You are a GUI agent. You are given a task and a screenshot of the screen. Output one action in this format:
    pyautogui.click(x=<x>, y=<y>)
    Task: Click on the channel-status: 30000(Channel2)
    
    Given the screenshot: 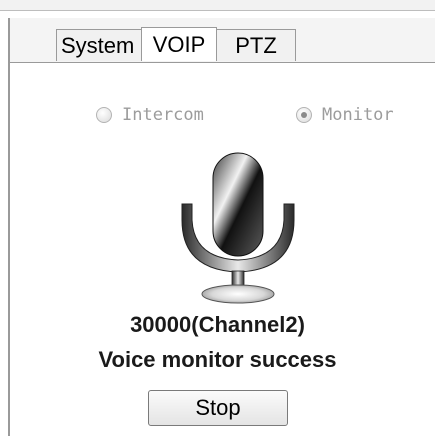 What is the action you would take?
    pyautogui.click(x=217, y=324)
    